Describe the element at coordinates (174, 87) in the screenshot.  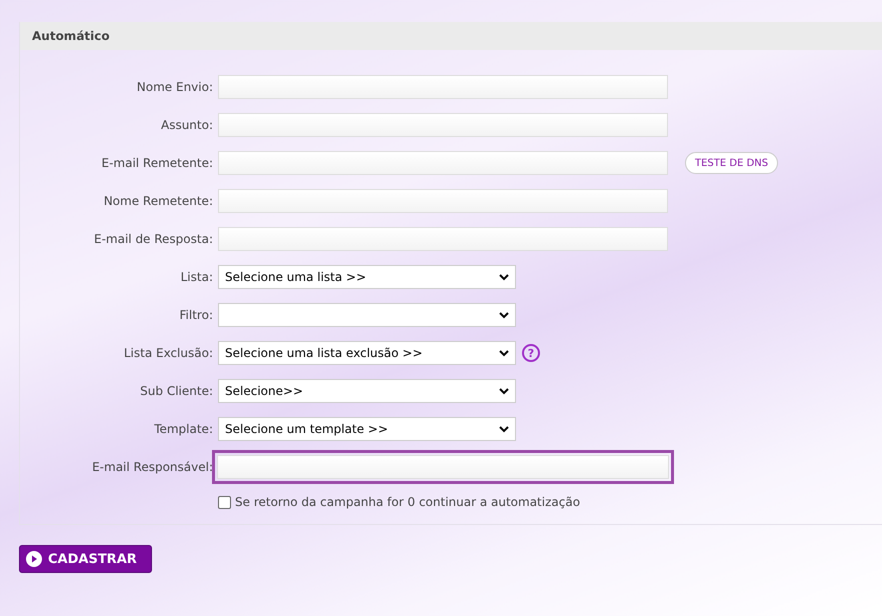
I see `field-label: Nome Envio:` at that location.